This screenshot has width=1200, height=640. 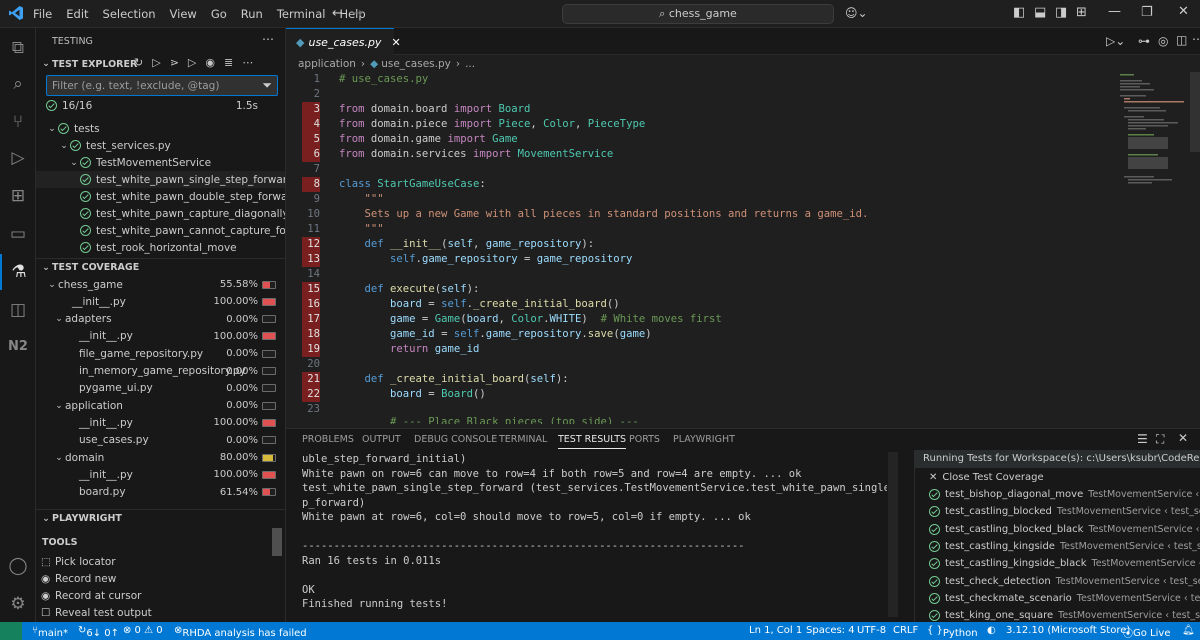 I want to click on record-cursor-item: ◉ Record at cursor, so click(x=160, y=595).